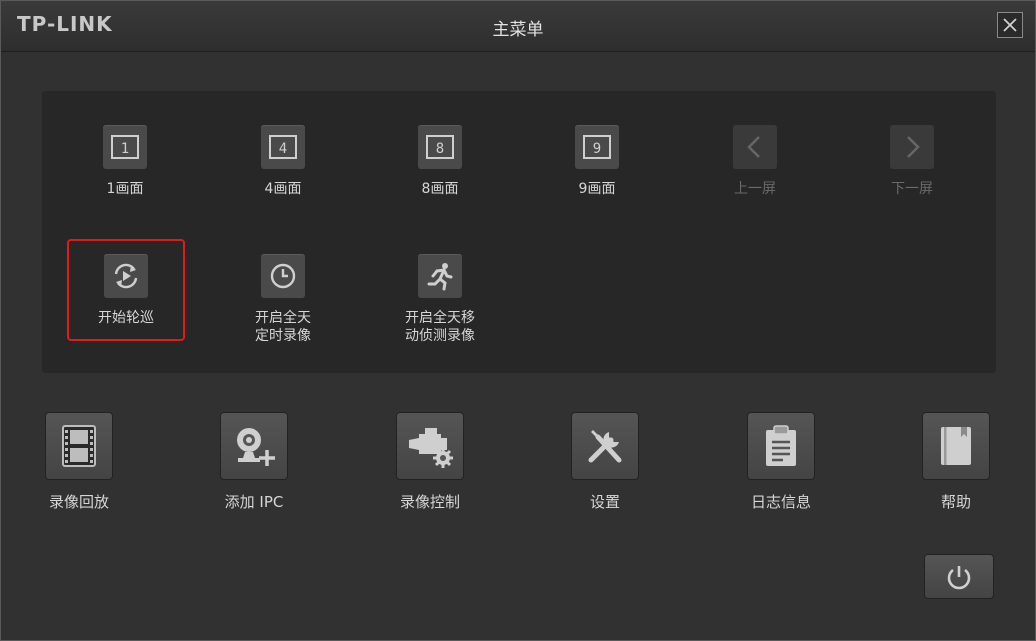 This screenshot has height=641, width=1036. Describe the element at coordinates (125, 189) in the screenshot. I see `layout-1-label: 1画面` at that location.